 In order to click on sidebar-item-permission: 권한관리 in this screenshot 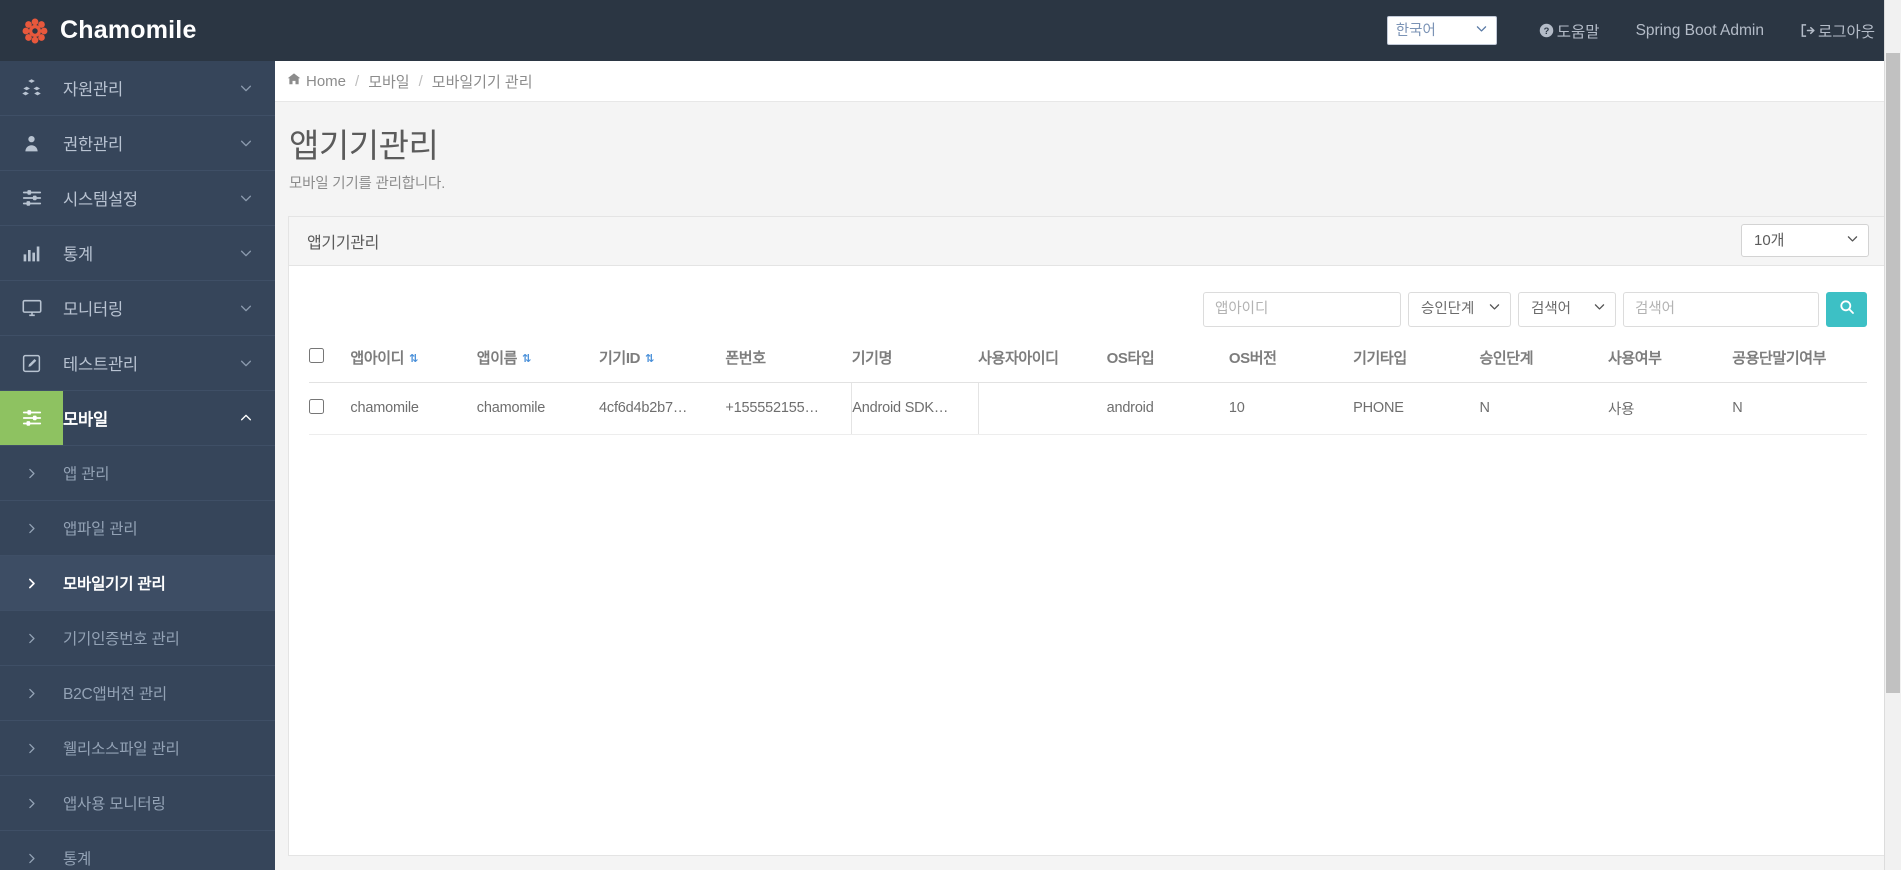, I will do `click(137, 143)`.